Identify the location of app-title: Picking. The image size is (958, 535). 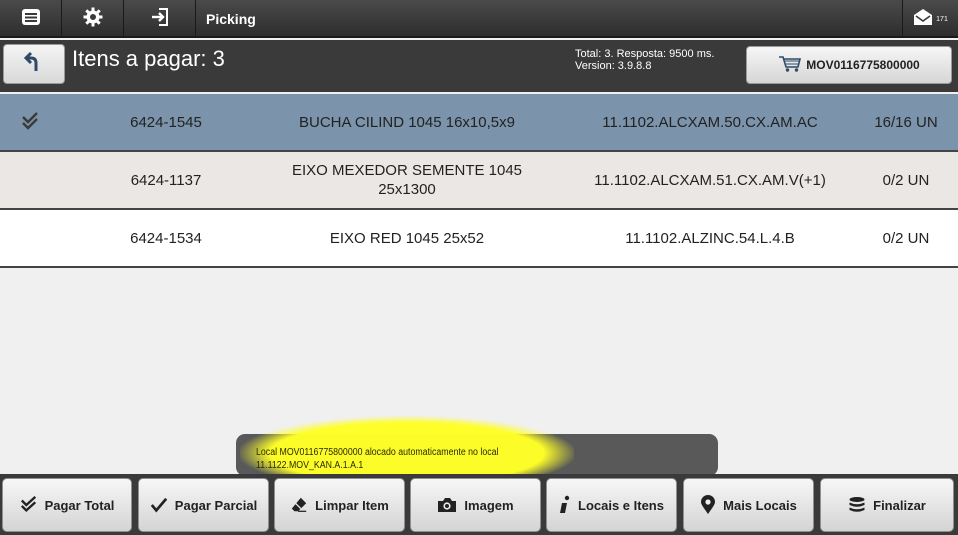
(231, 19).